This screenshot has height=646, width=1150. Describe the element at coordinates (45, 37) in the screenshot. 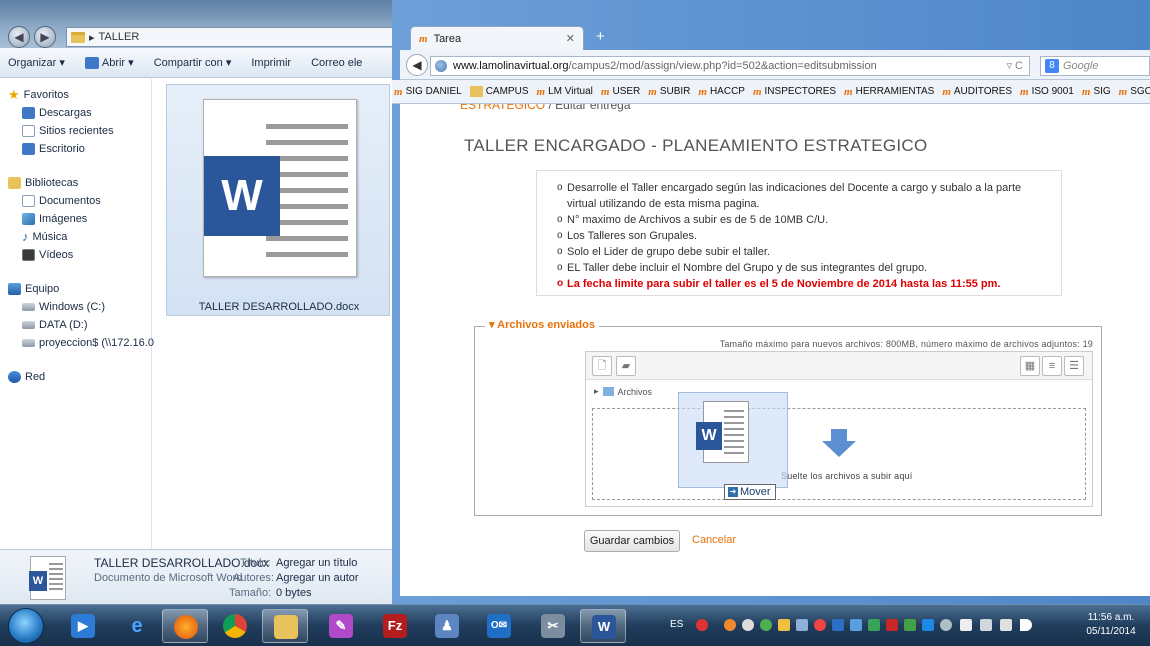

I see `forward-button: ▶` at that location.